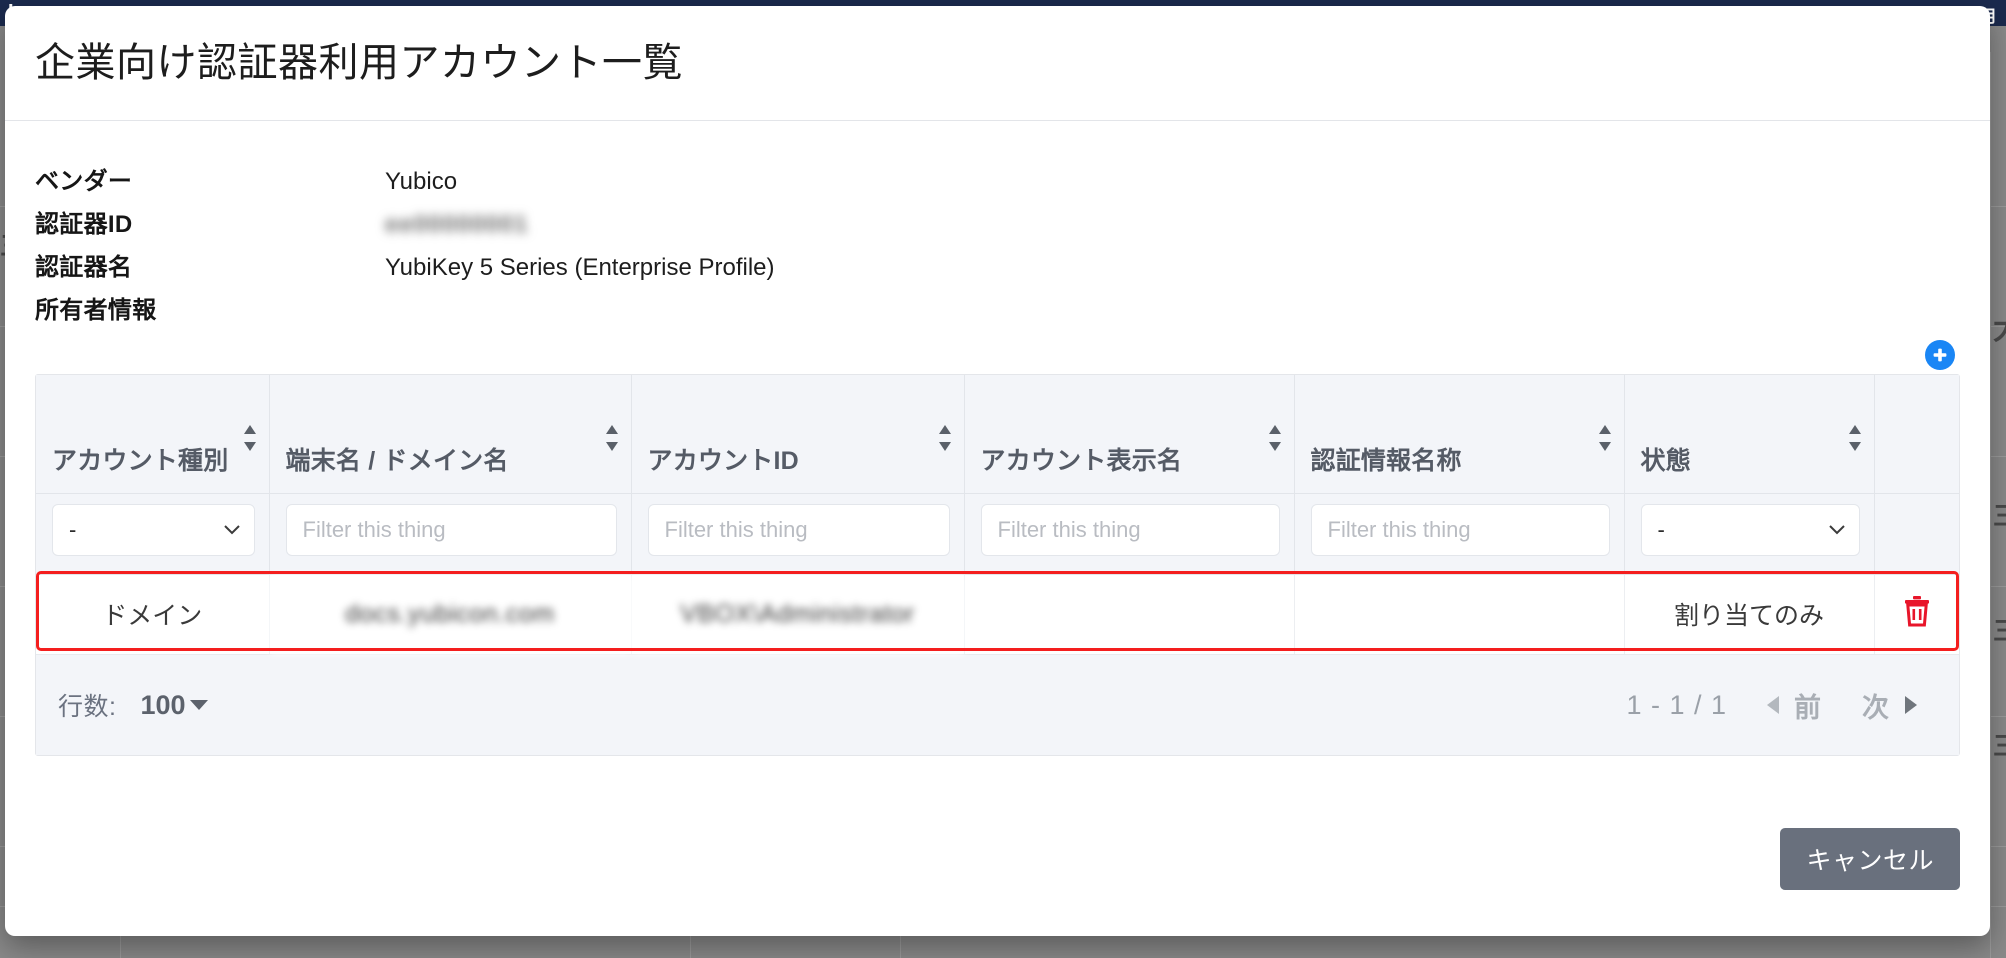 Image resolution: width=2006 pixels, height=958 pixels. Describe the element at coordinates (450, 434) in the screenshot. I see `column-header-device-domain: 端末名 / ドメイン名` at that location.